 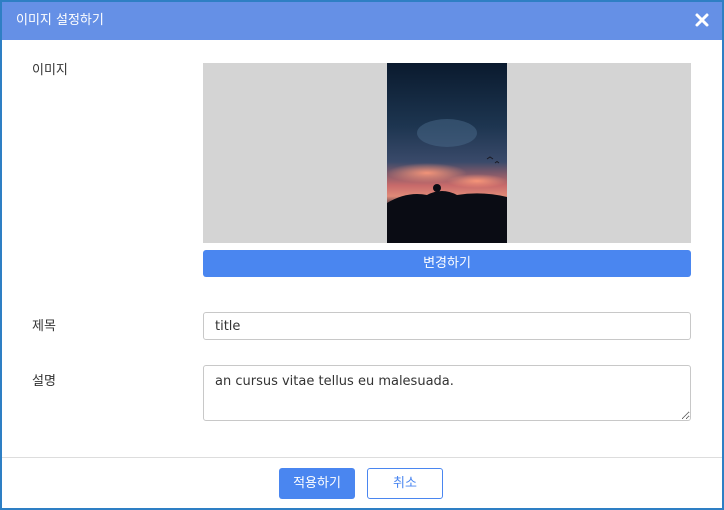 I want to click on footer-divider, so click(x=362, y=457).